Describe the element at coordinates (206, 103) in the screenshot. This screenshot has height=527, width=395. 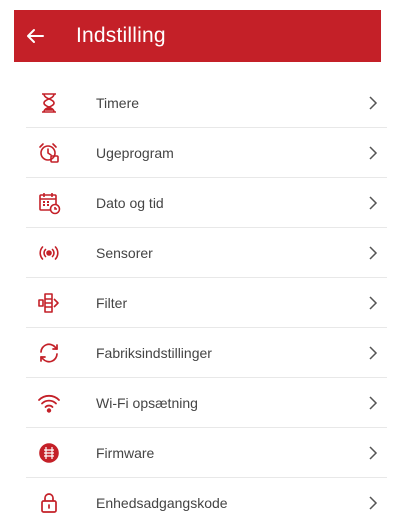
I see `menu-item-timere: Timere` at that location.